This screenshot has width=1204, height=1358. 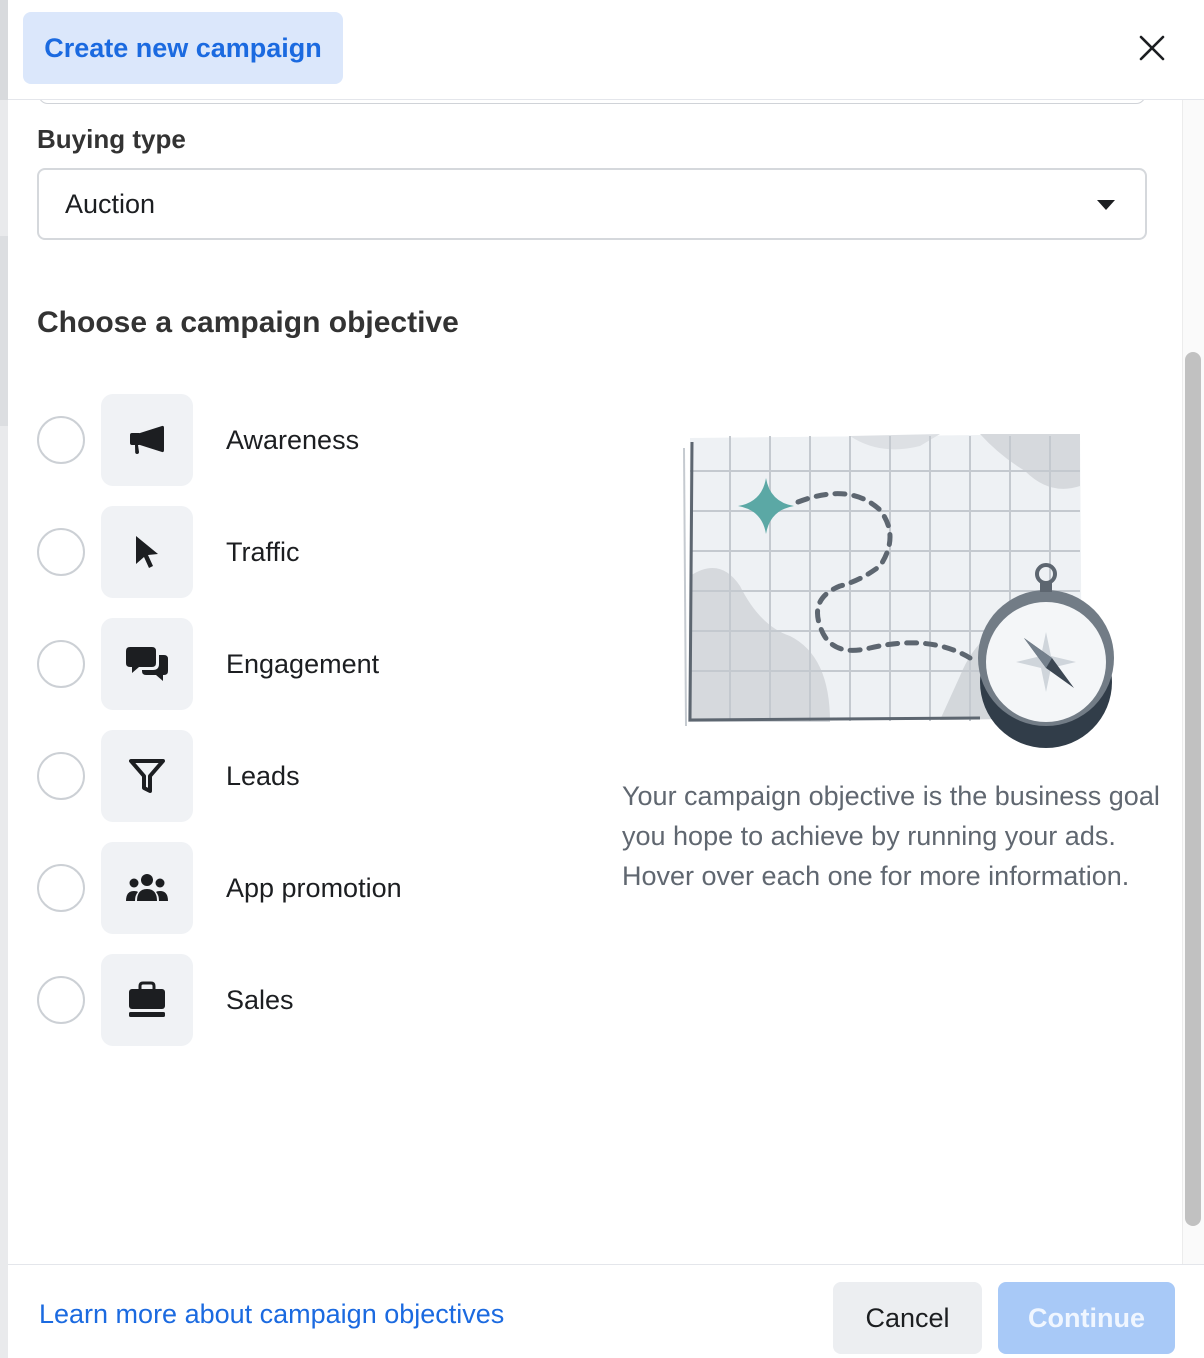 What do you see at coordinates (4, 679) in the screenshot?
I see `background-window-edge` at bounding box center [4, 679].